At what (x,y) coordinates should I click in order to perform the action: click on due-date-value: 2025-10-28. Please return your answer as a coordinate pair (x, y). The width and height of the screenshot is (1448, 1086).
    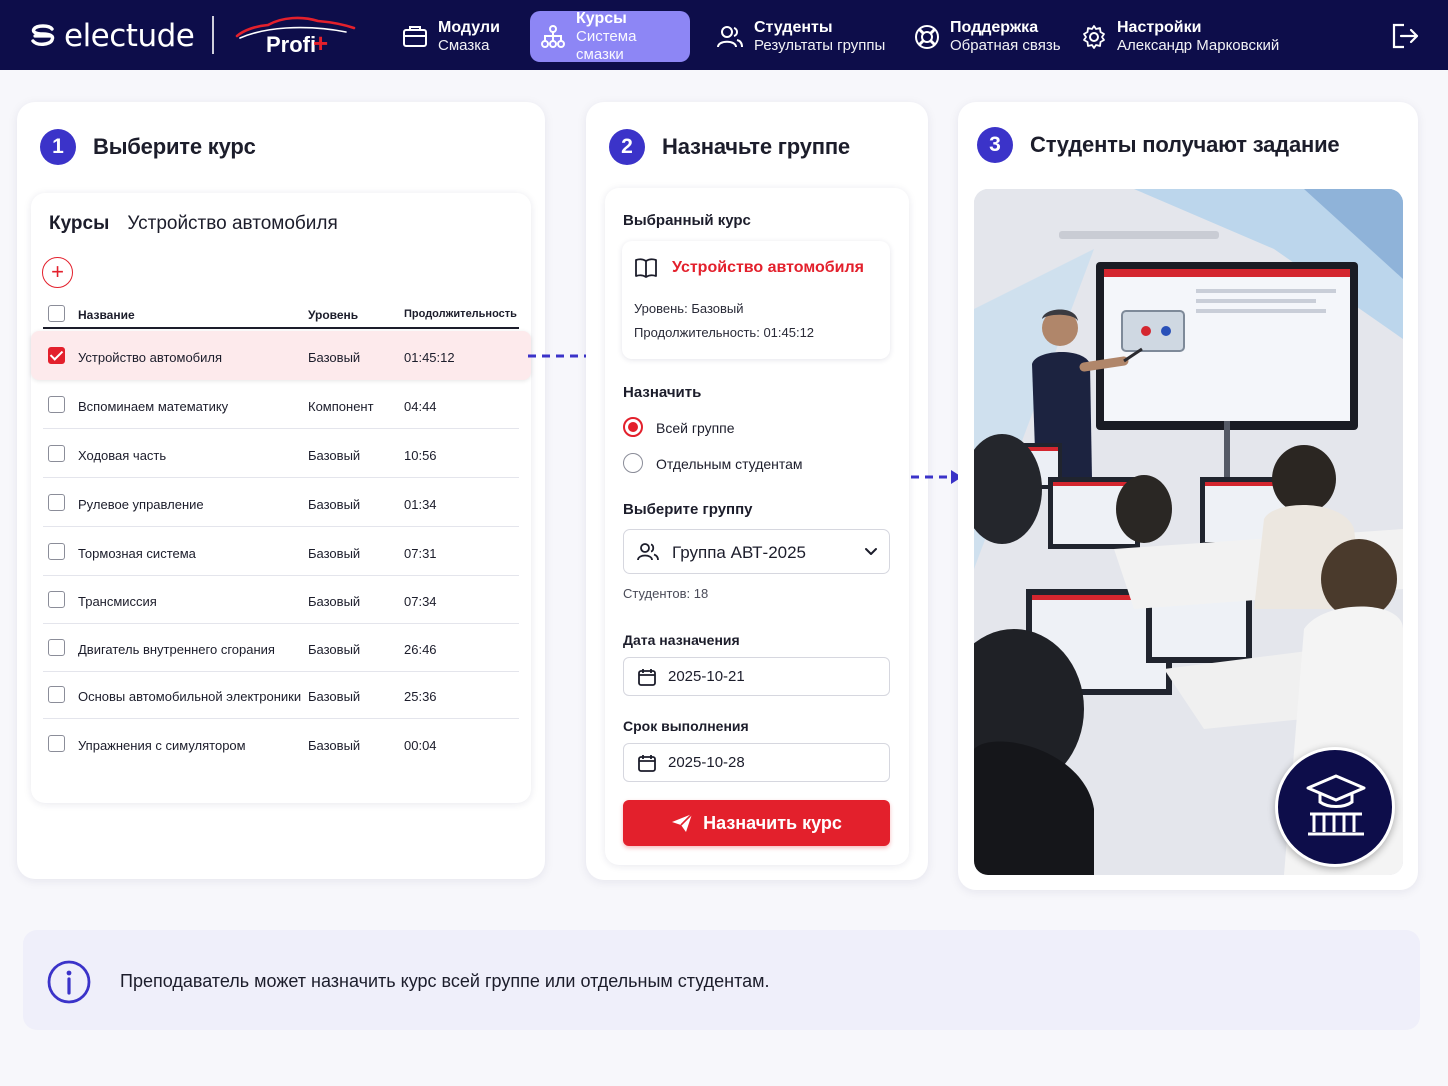
    Looking at the image, I should click on (706, 762).